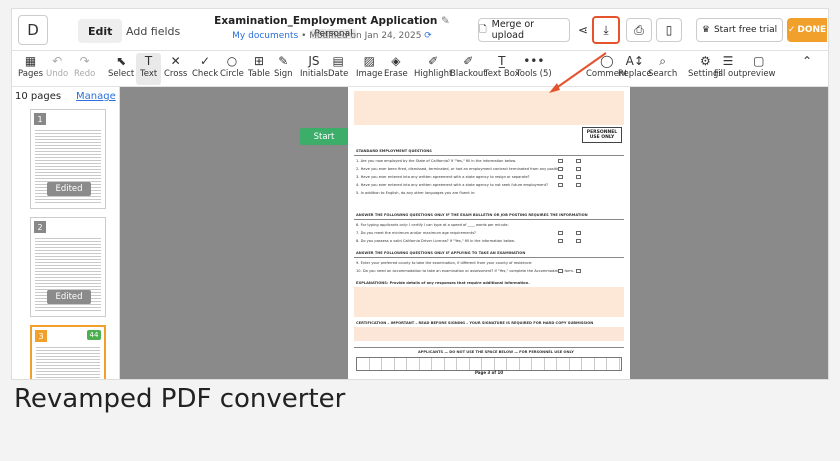  Describe the element at coordinates (639, 30) in the screenshot. I see `print-button: ⎙` at that location.